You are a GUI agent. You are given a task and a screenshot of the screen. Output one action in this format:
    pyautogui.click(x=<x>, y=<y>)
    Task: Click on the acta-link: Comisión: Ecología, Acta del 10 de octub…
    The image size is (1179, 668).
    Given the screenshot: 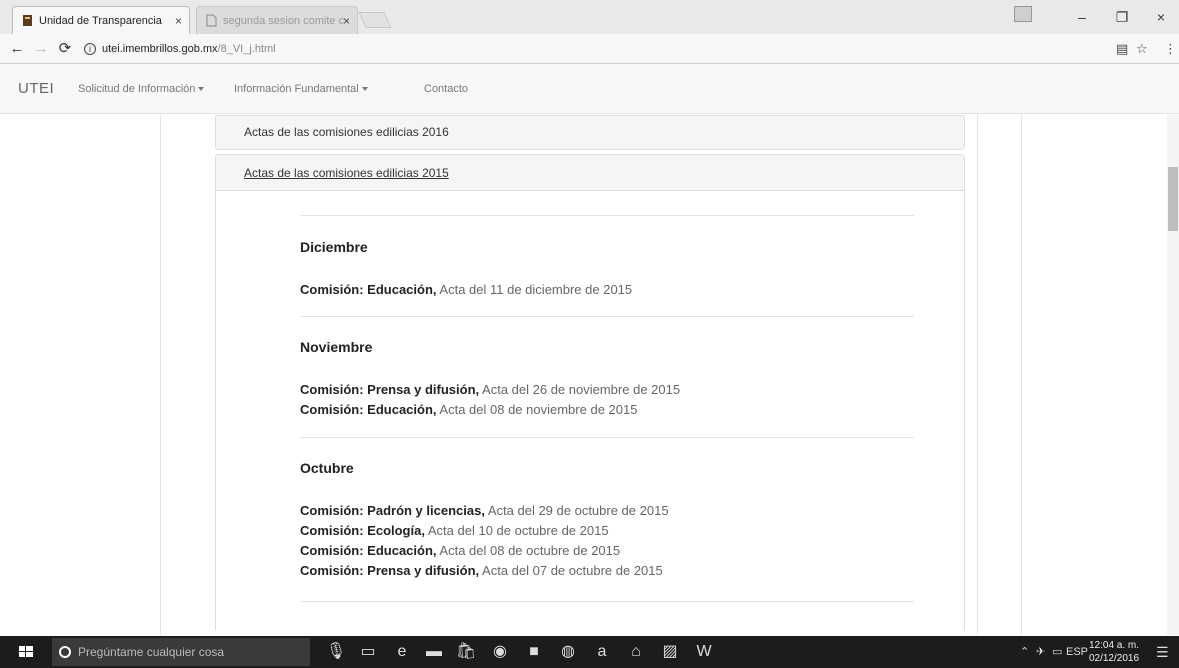 What is the action you would take?
    pyautogui.click(x=454, y=530)
    